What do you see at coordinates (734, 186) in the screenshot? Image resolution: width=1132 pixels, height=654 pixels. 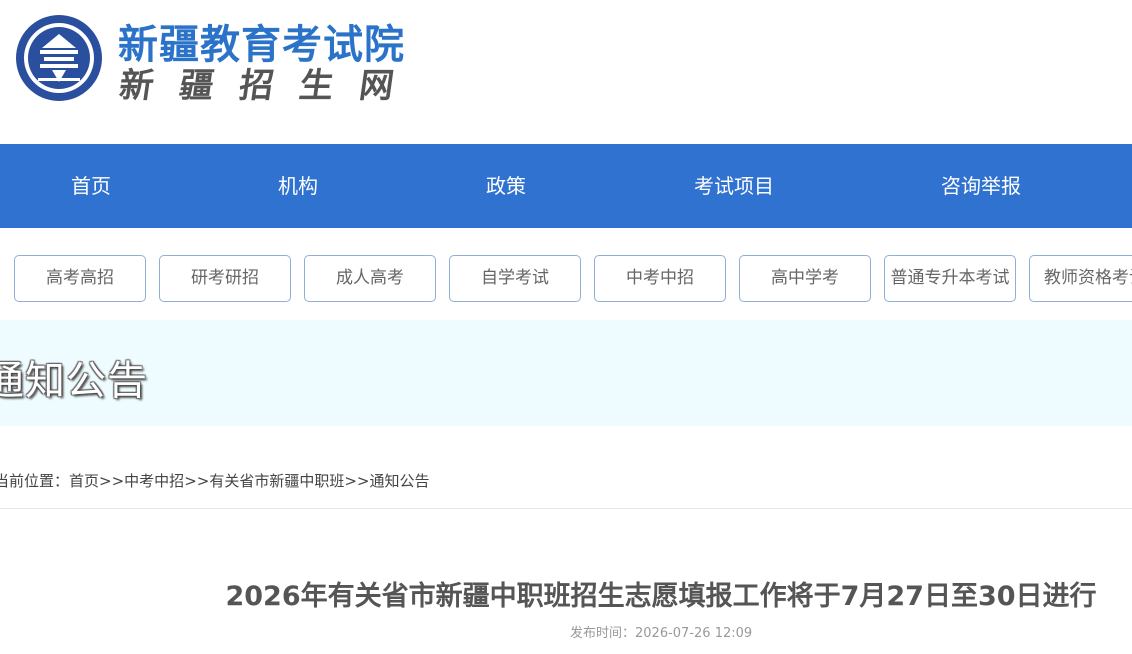 I see `nav-item-exam-projects: 考试项目` at bounding box center [734, 186].